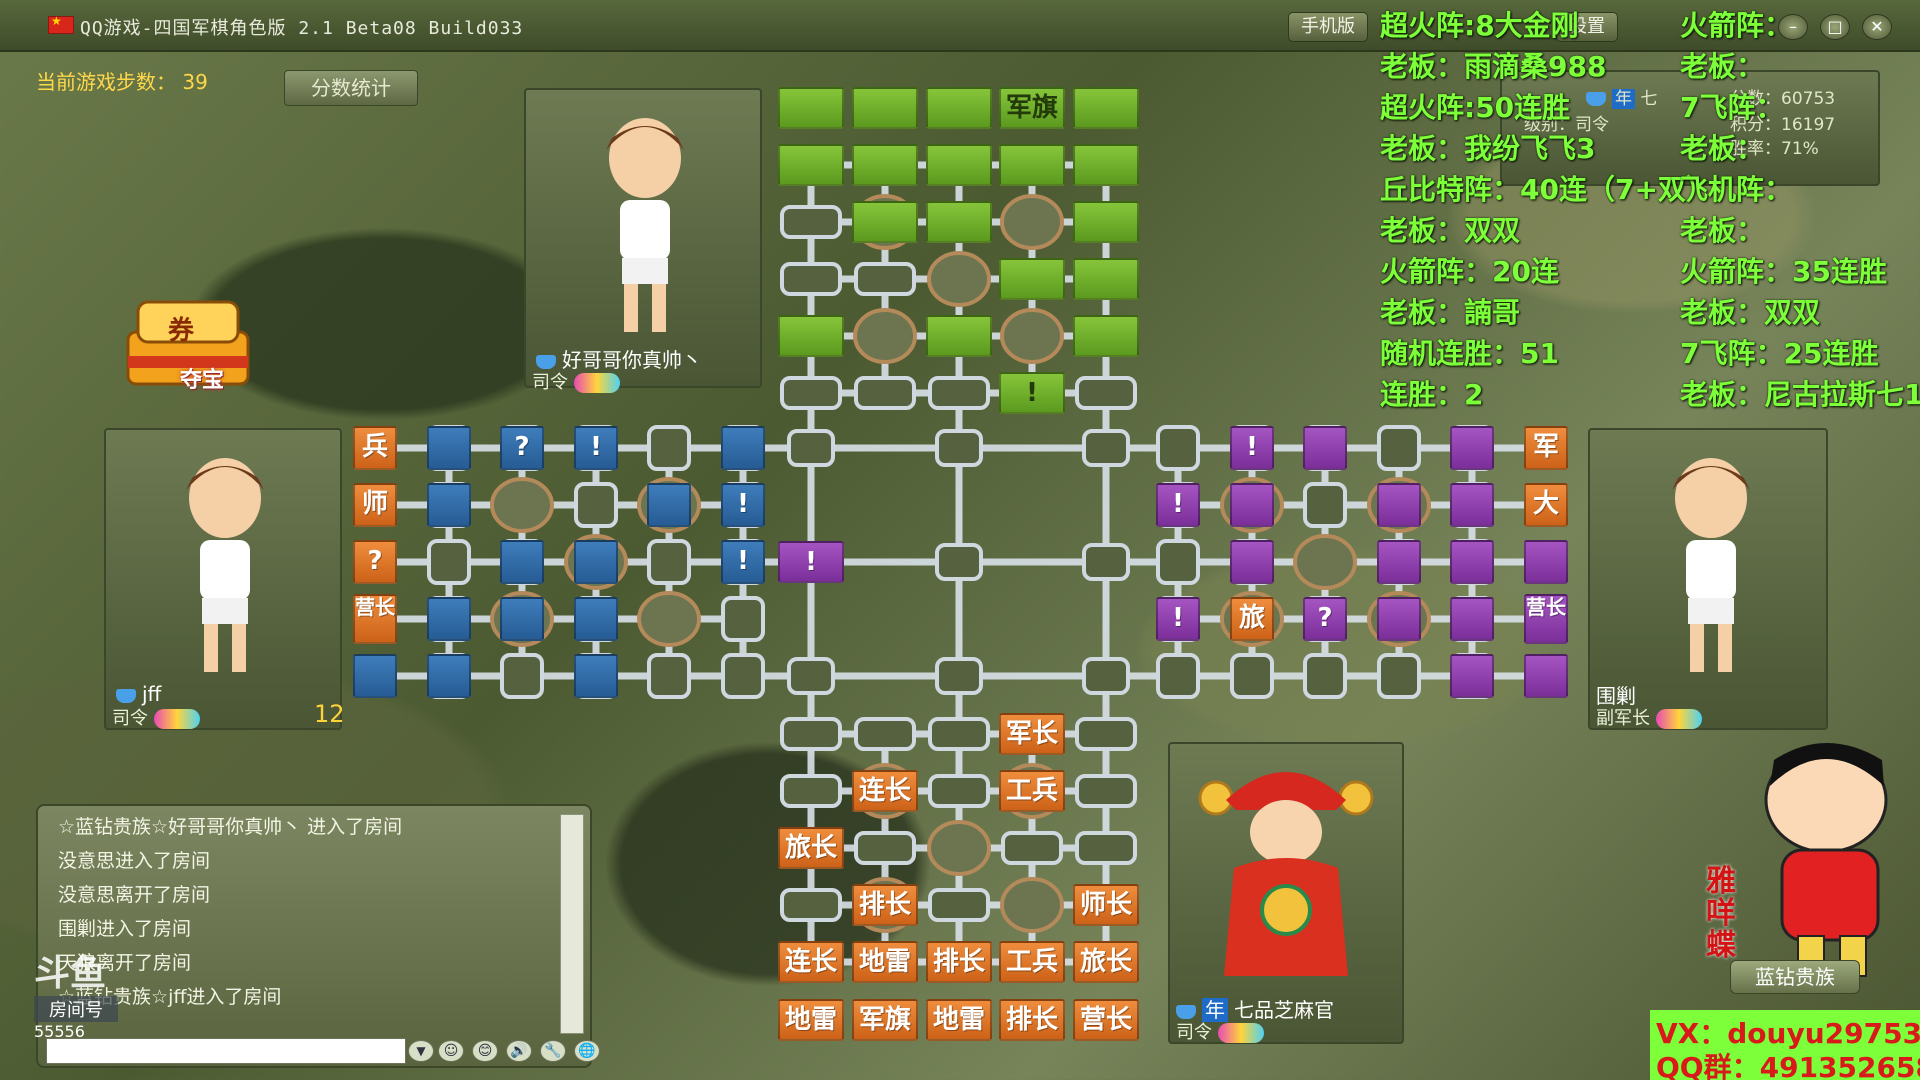  What do you see at coordinates (1252, 619) in the screenshot?
I see `game-piece: 旅` at bounding box center [1252, 619].